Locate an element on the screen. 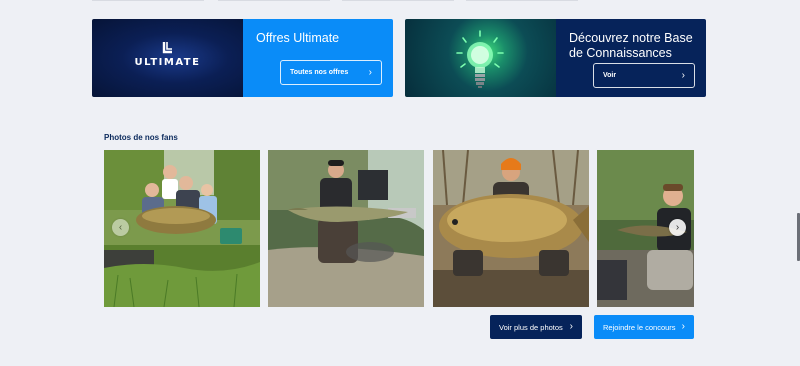 The image size is (800, 366). button-label: Voir is located at coordinates (610, 75).